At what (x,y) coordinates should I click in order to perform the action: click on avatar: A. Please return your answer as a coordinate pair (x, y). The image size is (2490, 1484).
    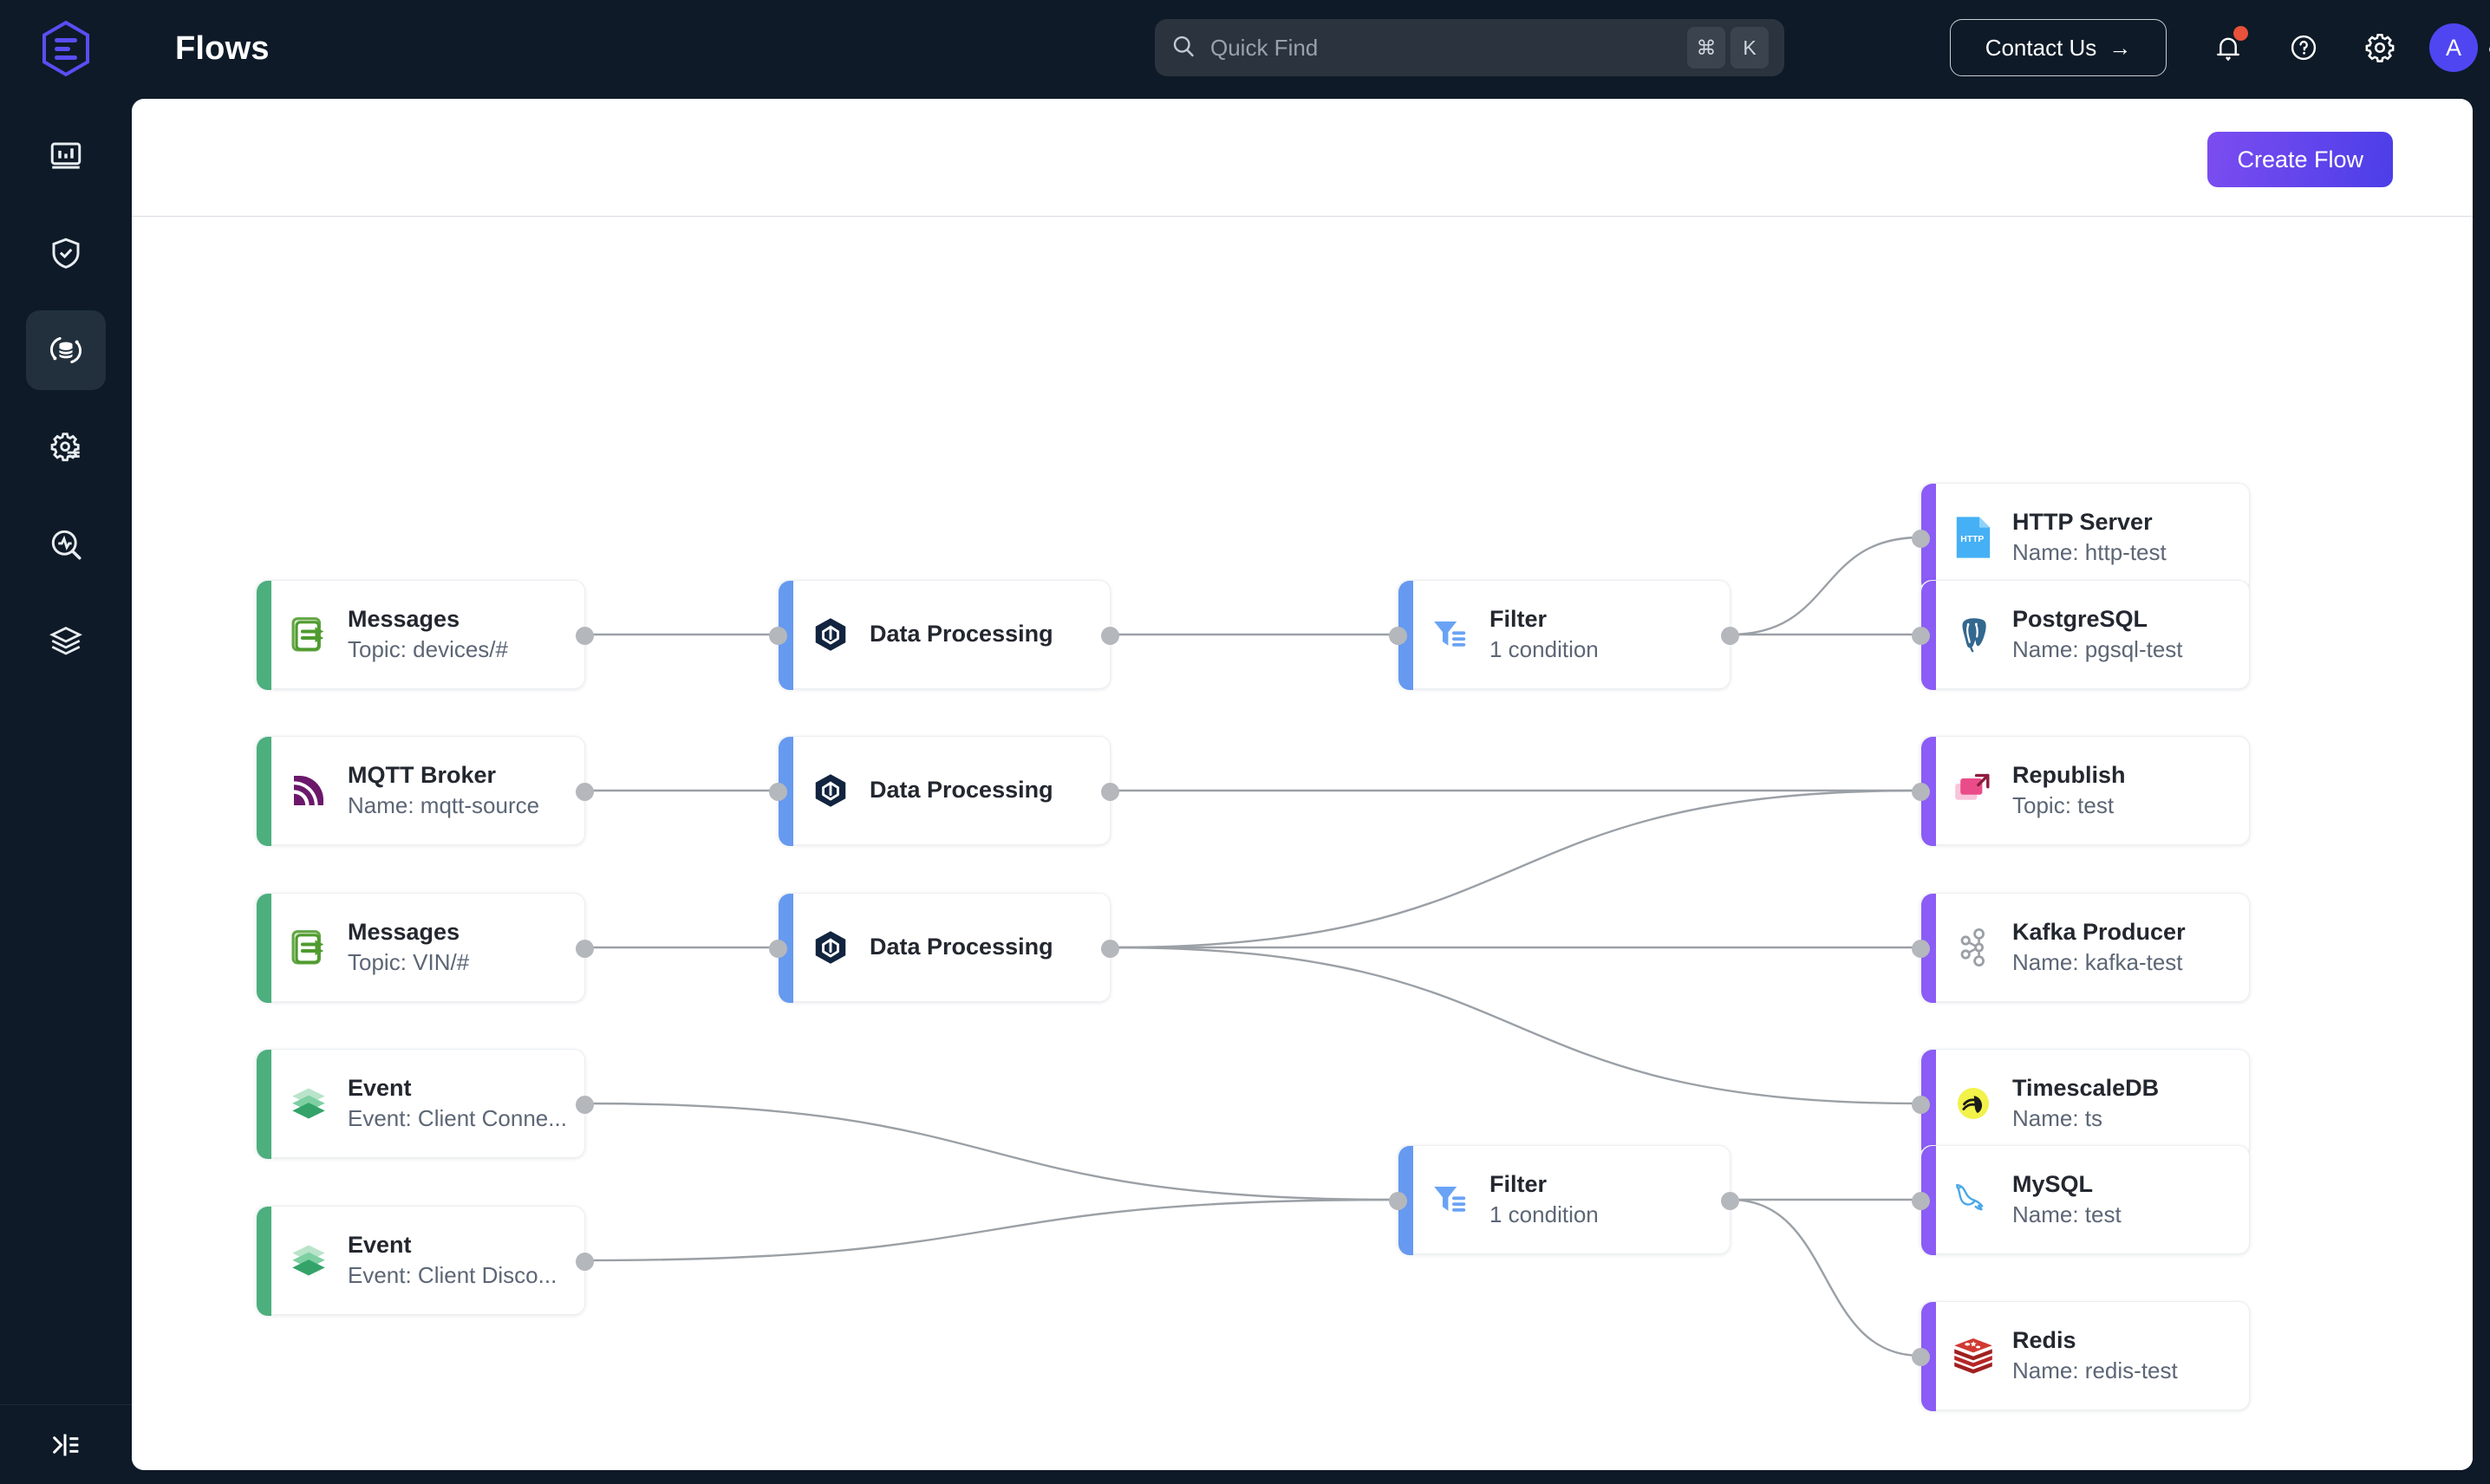
    Looking at the image, I should click on (2453, 47).